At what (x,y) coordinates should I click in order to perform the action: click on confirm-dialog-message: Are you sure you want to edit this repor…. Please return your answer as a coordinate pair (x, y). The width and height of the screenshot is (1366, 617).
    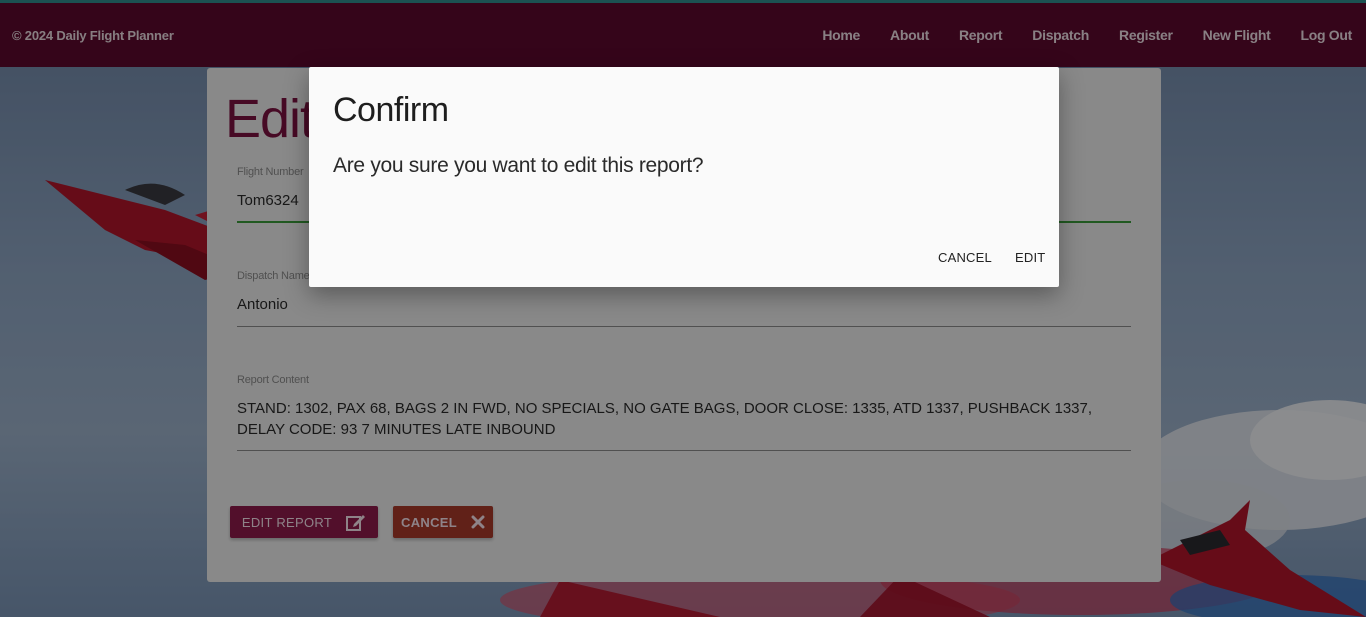
    Looking at the image, I should click on (518, 165).